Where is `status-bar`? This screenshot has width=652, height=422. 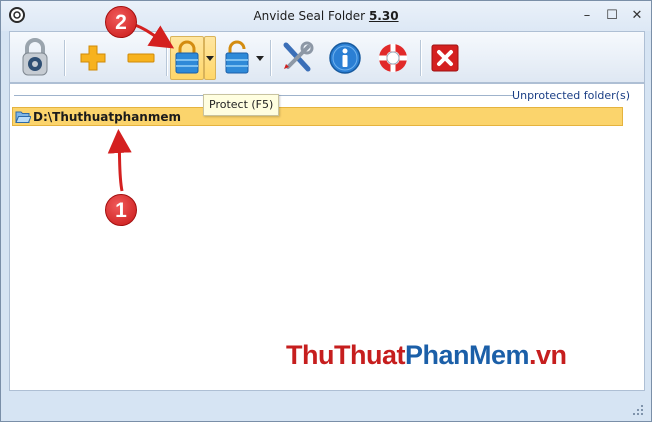 status-bar is located at coordinates (326, 407).